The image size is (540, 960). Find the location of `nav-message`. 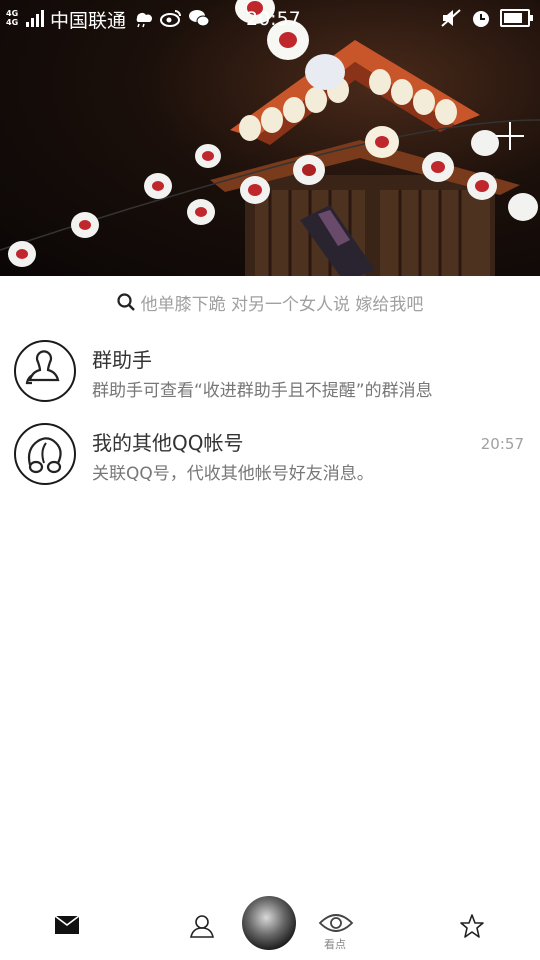

nav-message is located at coordinates (67, 925).